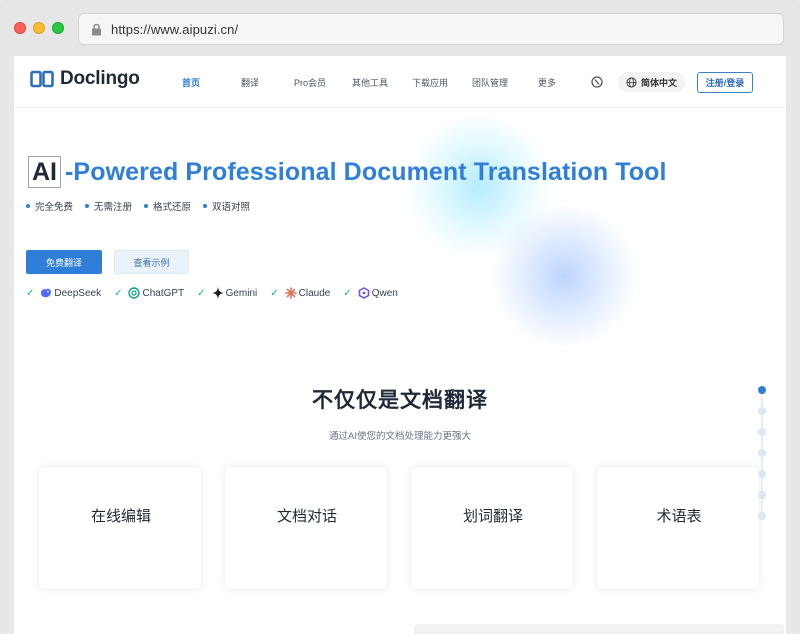  I want to click on nav-item-more: 更多, so click(547, 82).